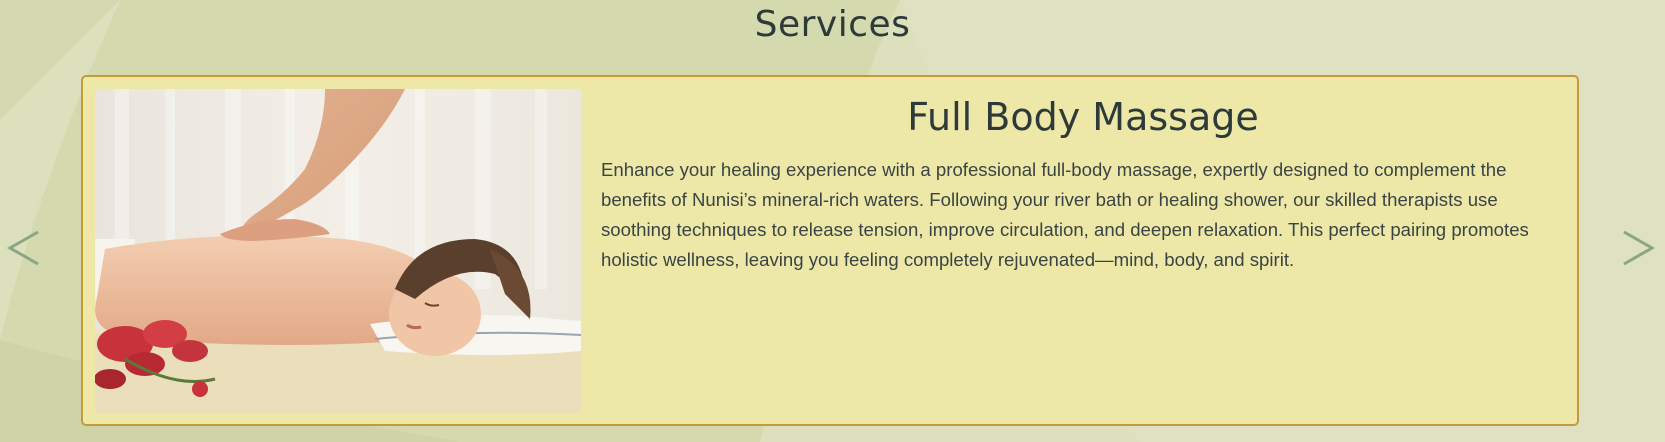  I want to click on carousel-prev-button, so click(24, 248).